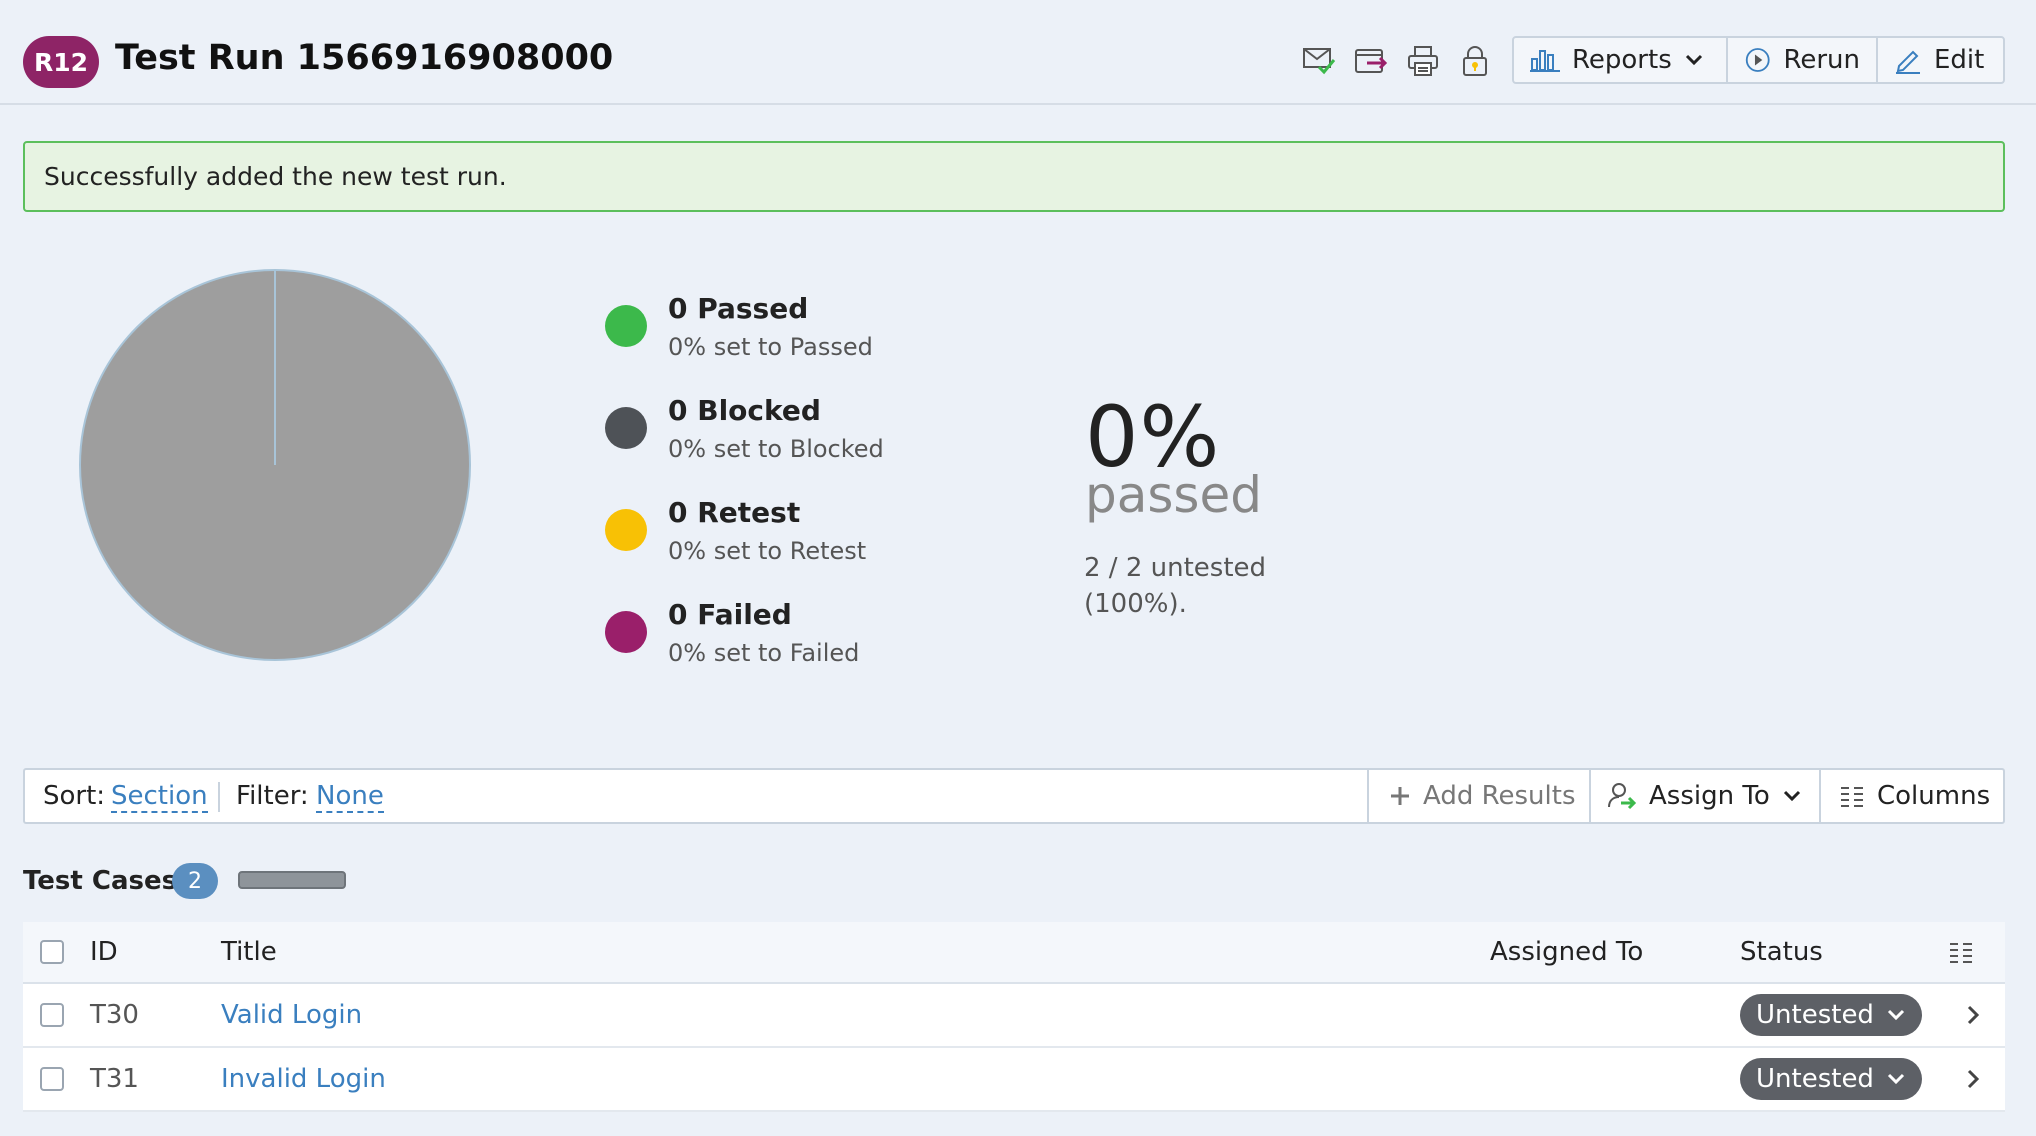  Describe the element at coordinates (626, 632) in the screenshot. I see `legend-dot-failed` at that location.